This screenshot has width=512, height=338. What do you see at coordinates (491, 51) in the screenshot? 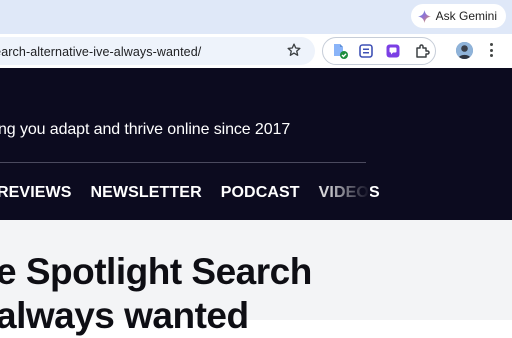
I see `browser-menu-kebab-icon` at bounding box center [491, 51].